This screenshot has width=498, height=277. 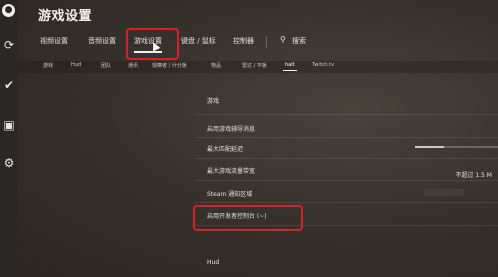 What do you see at coordinates (9, 125) in the screenshot?
I see `briefcase-icon: ▣` at bounding box center [9, 125].